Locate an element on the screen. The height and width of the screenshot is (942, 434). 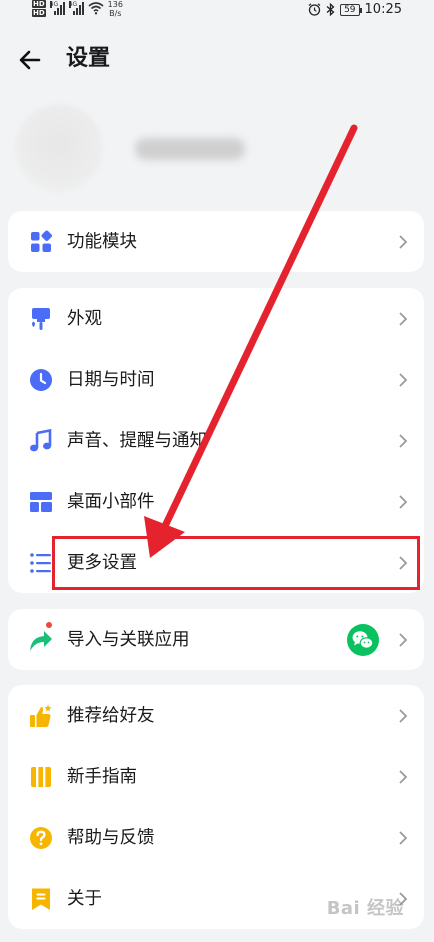
highlight-box is located at coordinates (236, 563).